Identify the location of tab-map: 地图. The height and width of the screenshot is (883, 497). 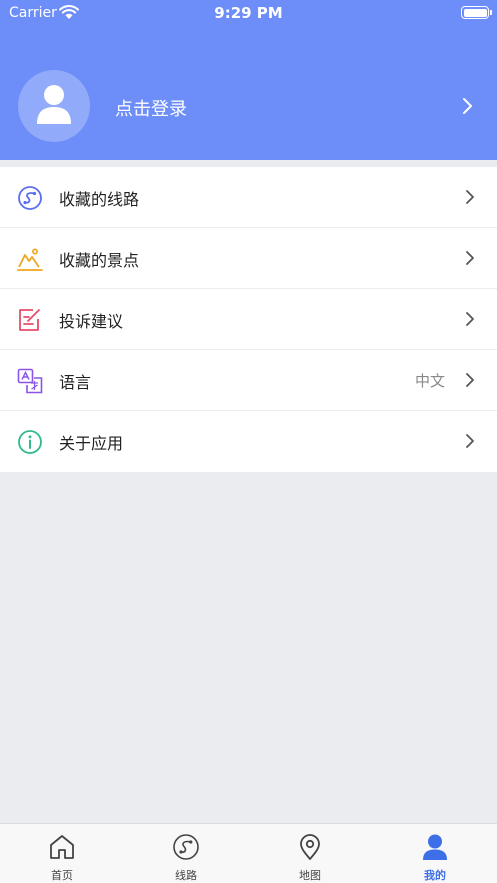
(310, 853).